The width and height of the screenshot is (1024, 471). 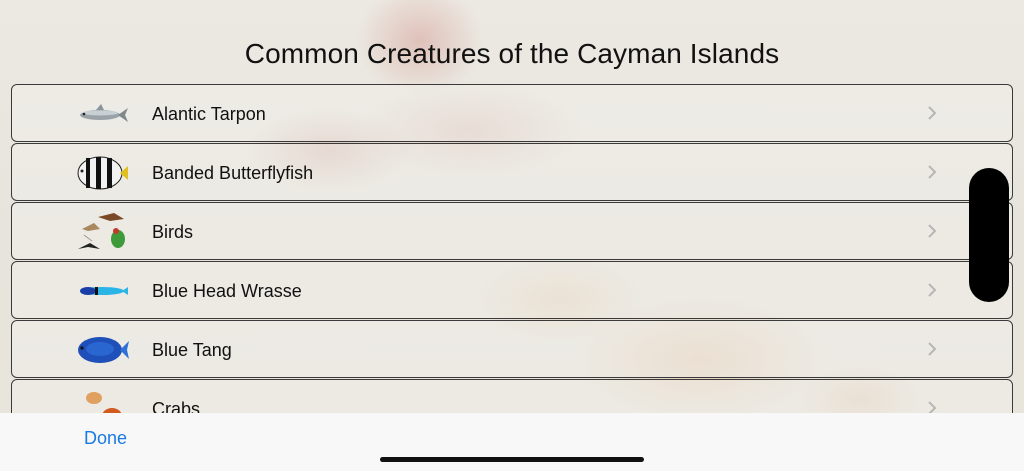 What do you see at coordinates (512, 442) in the screenshot?
I see `bottom-toolbar: Done` at bounding box center [512, 442].